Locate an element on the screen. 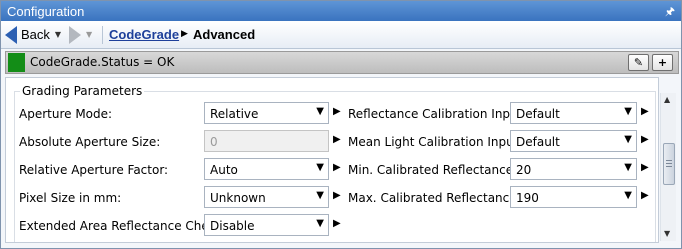  pin-icon: 🖈︎ is located at coordinates (670, 12).